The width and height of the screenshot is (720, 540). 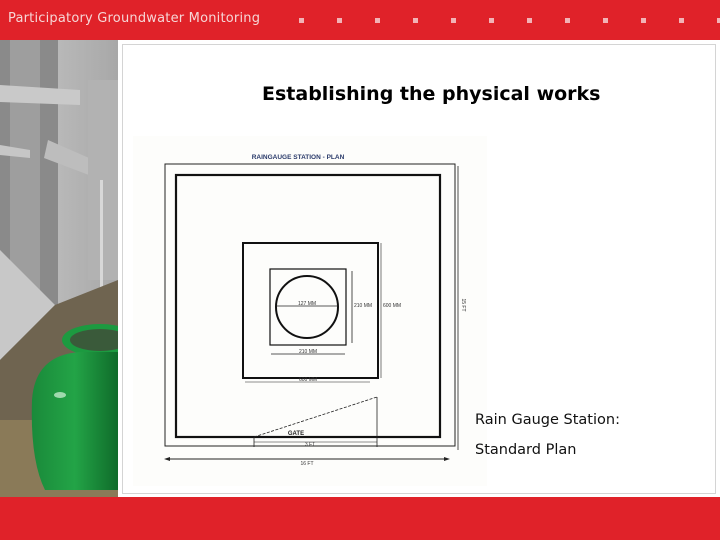 I want to click on label-enclosure-width: 16 FT, so click(x=306, y=464).